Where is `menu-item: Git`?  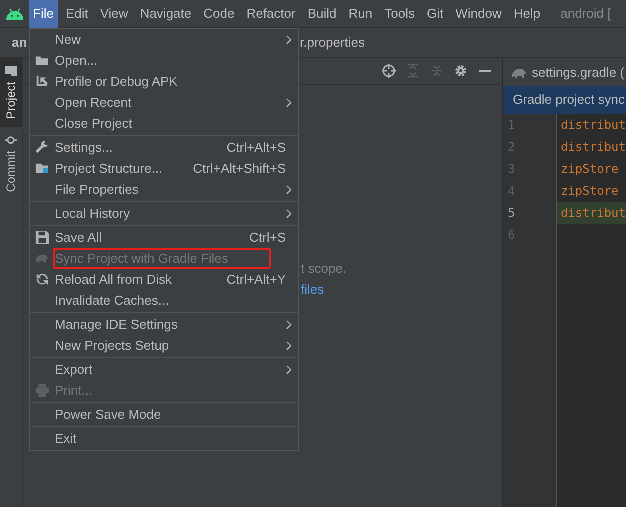 menu-item: Git is located at coordinates (435, 14).